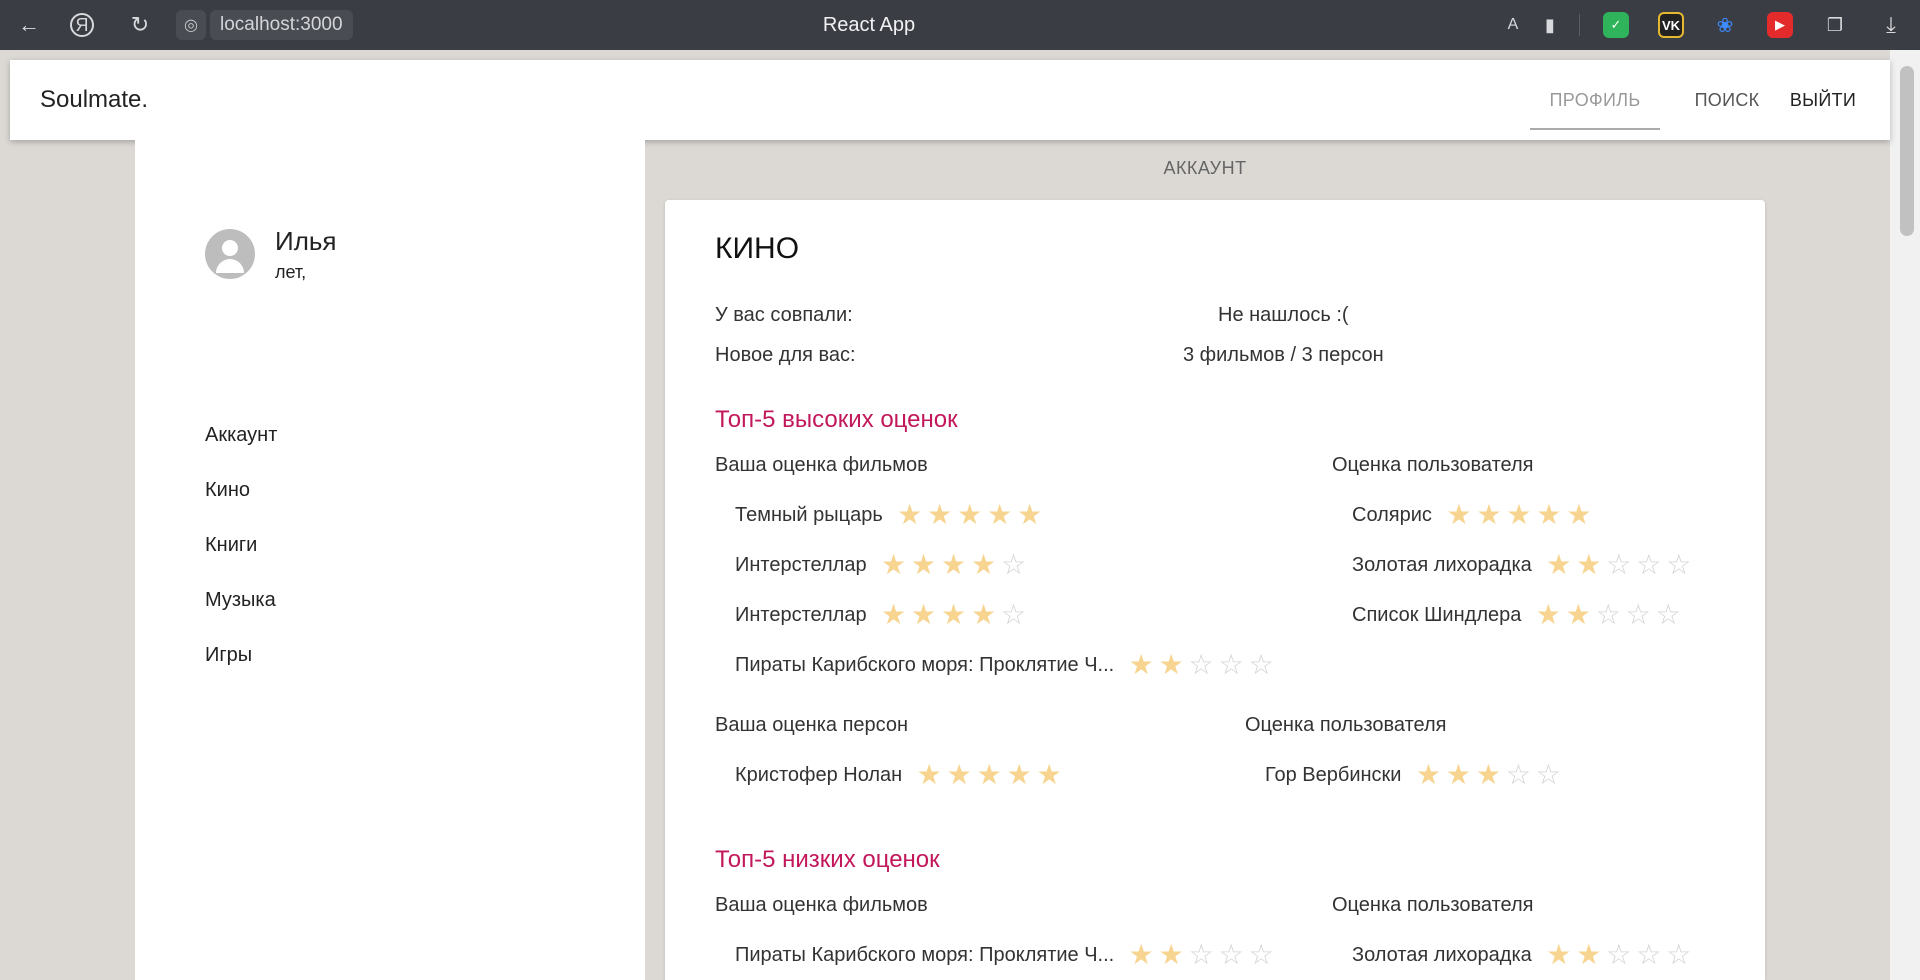 Image resolution: width=1920 pixels, height=980 pixels. What do you see at coordinates (1579, 25) in the screenshot?
I see `toolbar-separator` at bounding box center [1579, 25].